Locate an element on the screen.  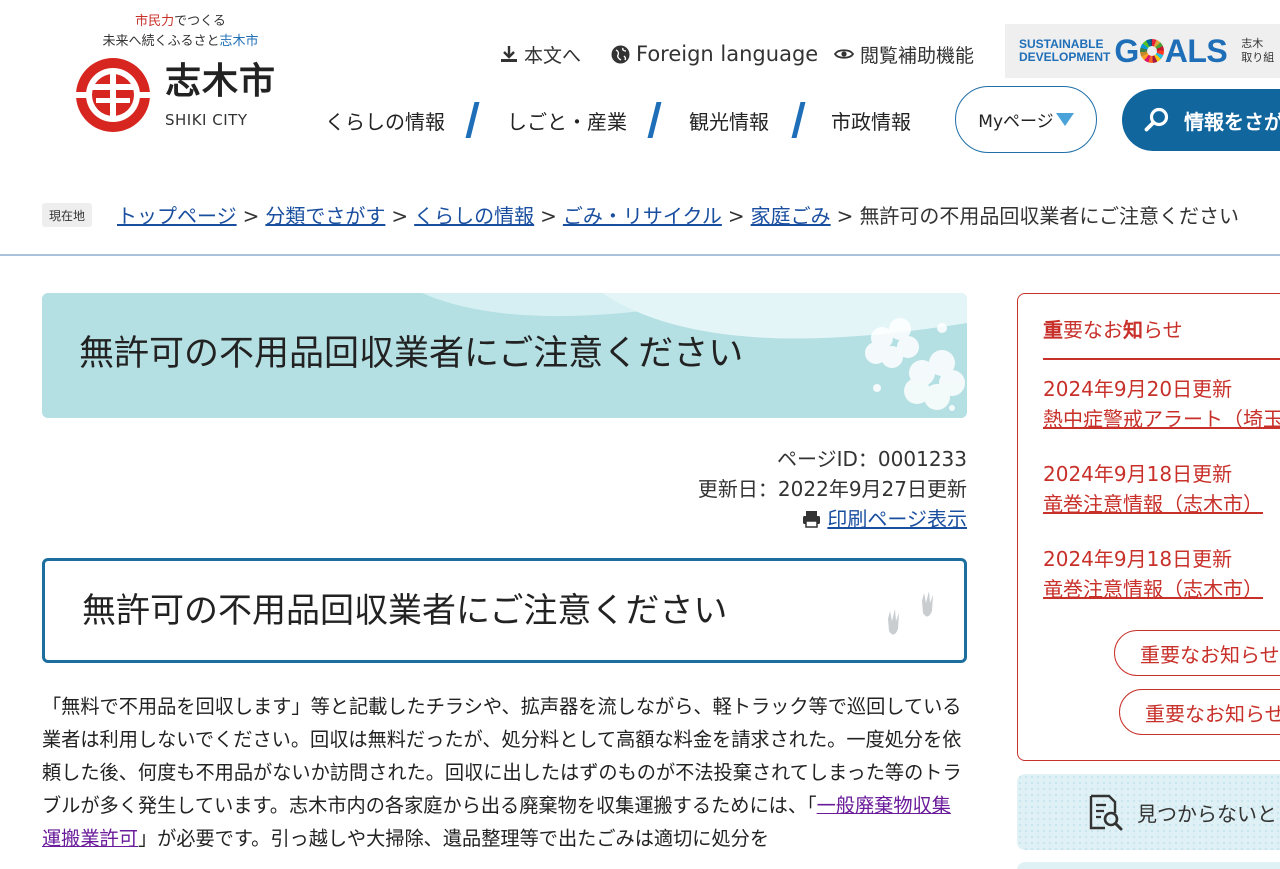
city-emblem-icon is located at coordinates (113, 95).